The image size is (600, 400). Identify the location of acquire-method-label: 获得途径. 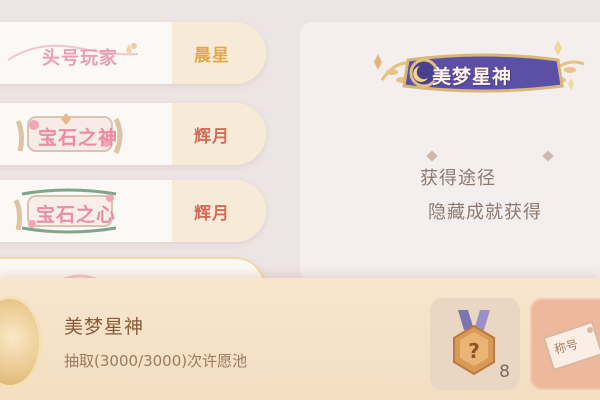
(458, 178).